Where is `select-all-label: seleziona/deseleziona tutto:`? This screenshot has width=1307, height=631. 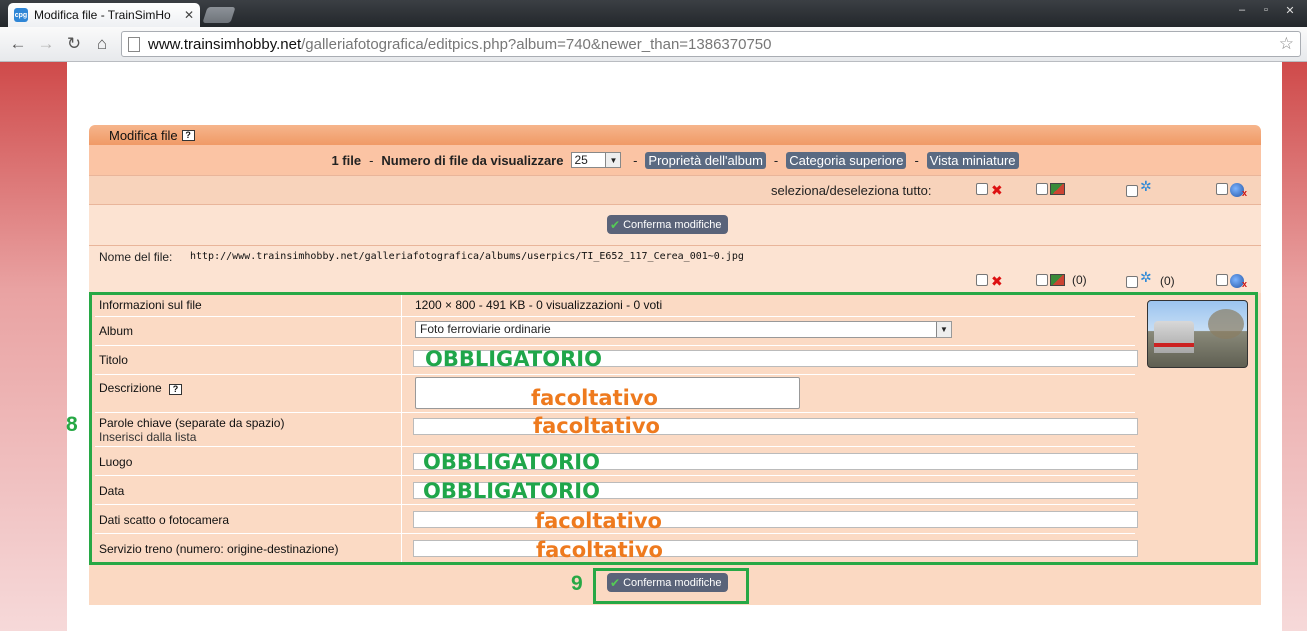 select-all-label: seleziona/deseleziona tutto: is located at coordinates (851, 190).